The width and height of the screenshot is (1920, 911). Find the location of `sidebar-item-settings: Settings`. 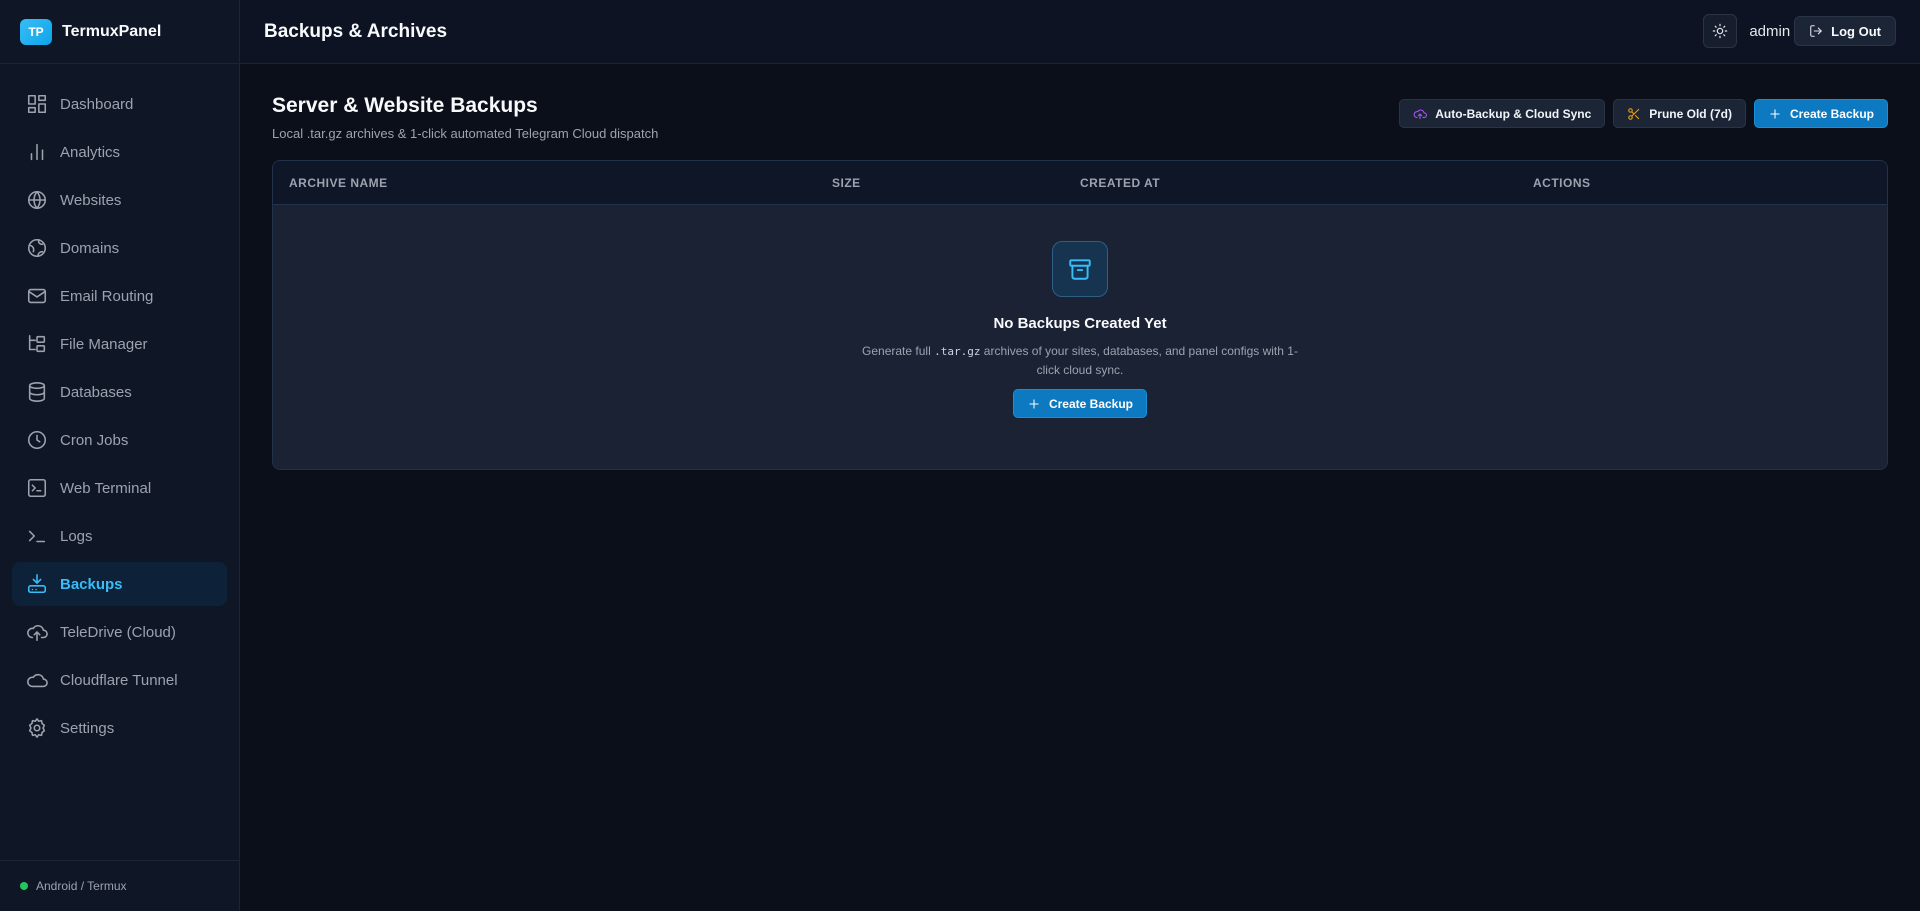

sidebar-item-settings: Settings is located at coordinates (119, 728).